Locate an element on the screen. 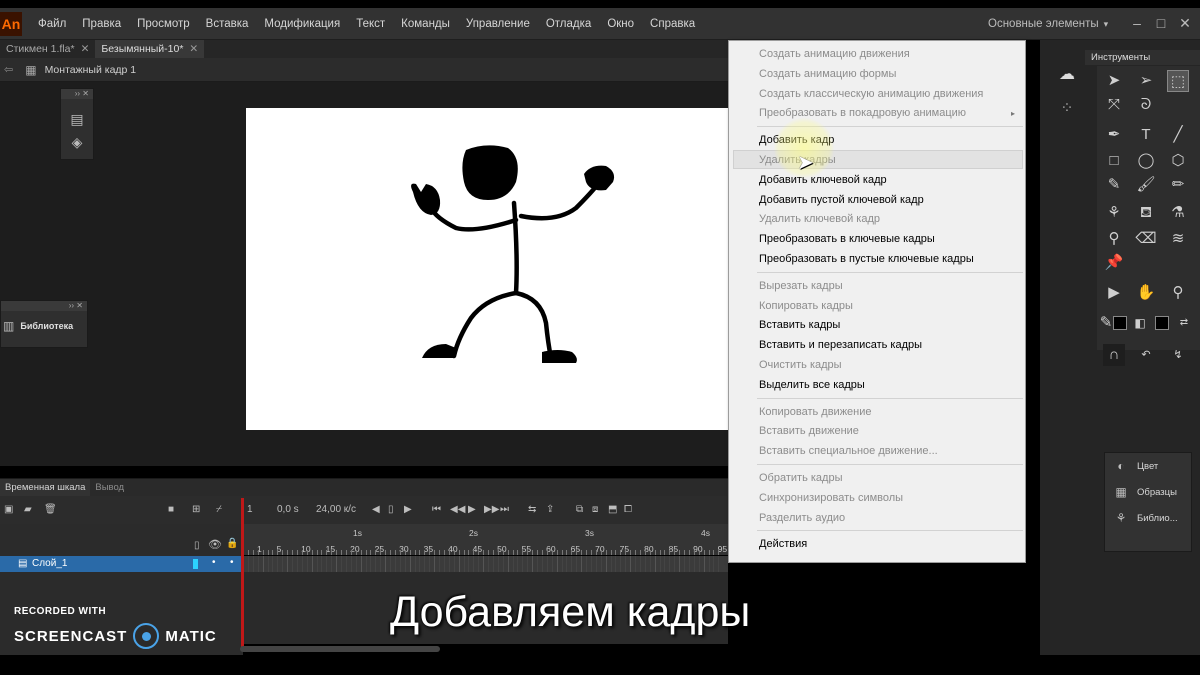 This screenshot has width=1200, height=675. menu-item-6: Команды is located at coordinates (425, 24).